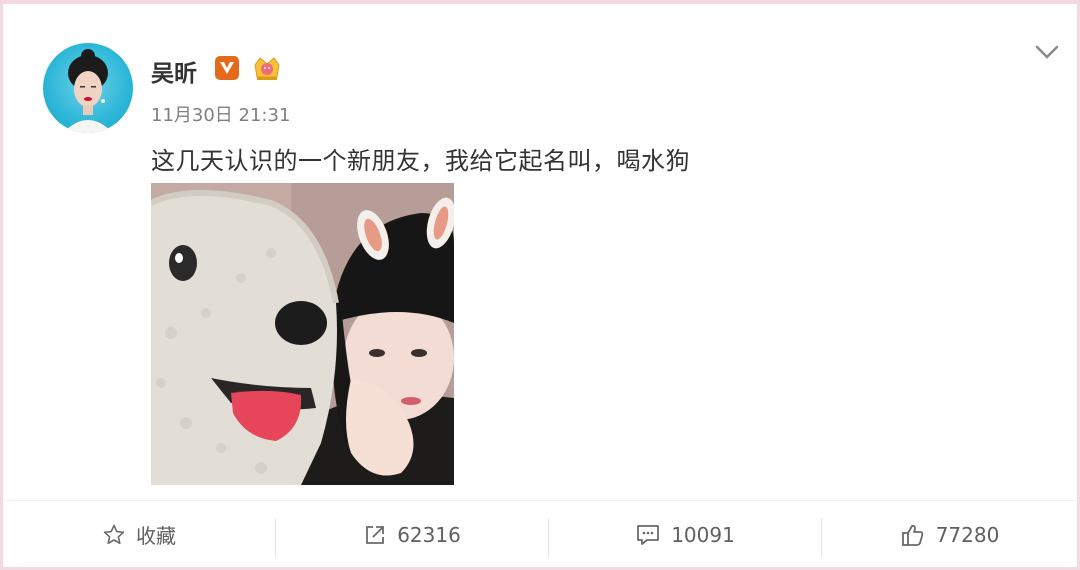  I want to click on crown-member-icon, so click(267, 68).